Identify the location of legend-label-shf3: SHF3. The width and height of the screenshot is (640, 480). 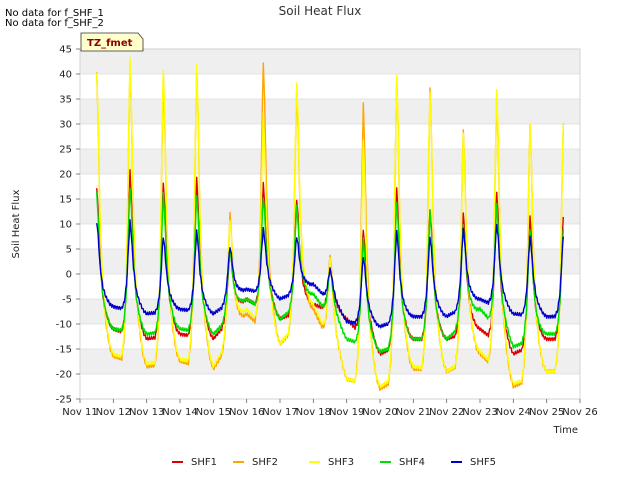
(341, 462).